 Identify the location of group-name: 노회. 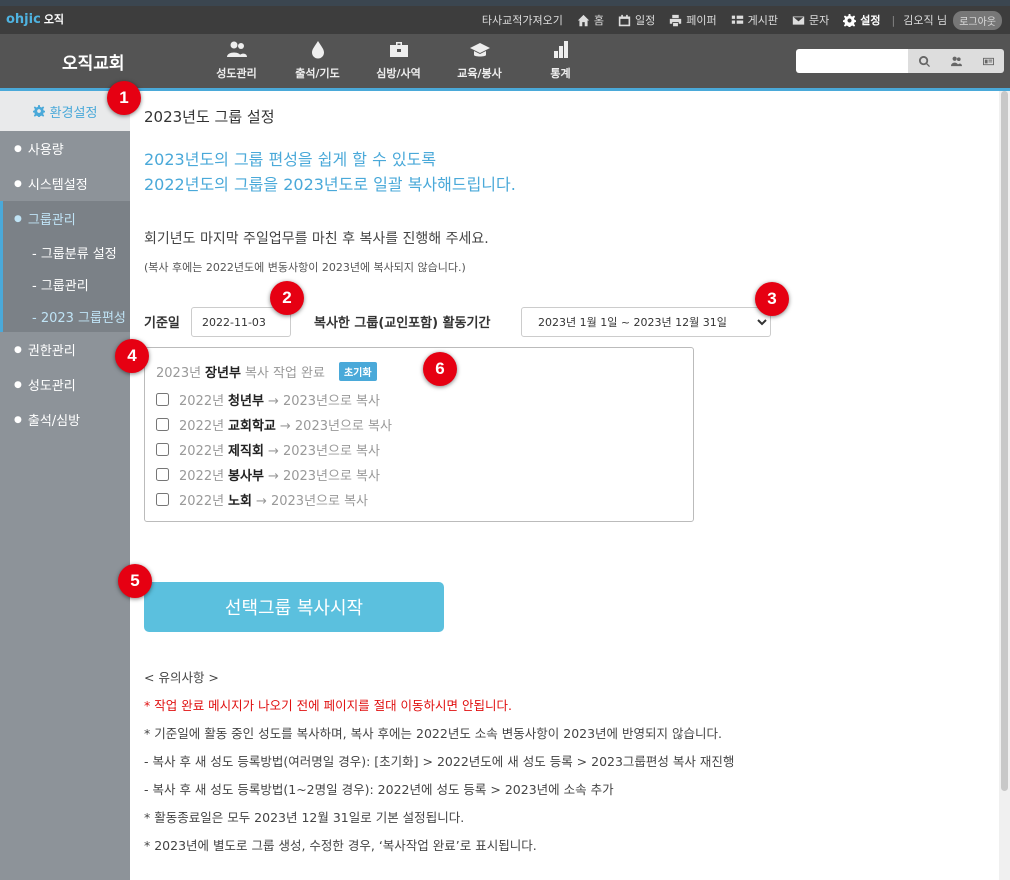
(240, 501).